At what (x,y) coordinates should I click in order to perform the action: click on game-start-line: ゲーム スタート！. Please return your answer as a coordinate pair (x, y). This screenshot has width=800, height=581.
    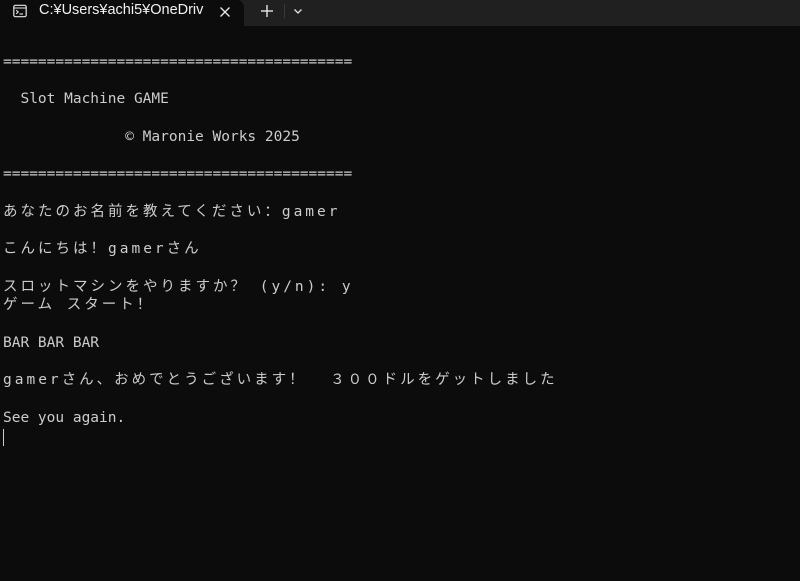
    Looking at the image, I should click on (79, 305).